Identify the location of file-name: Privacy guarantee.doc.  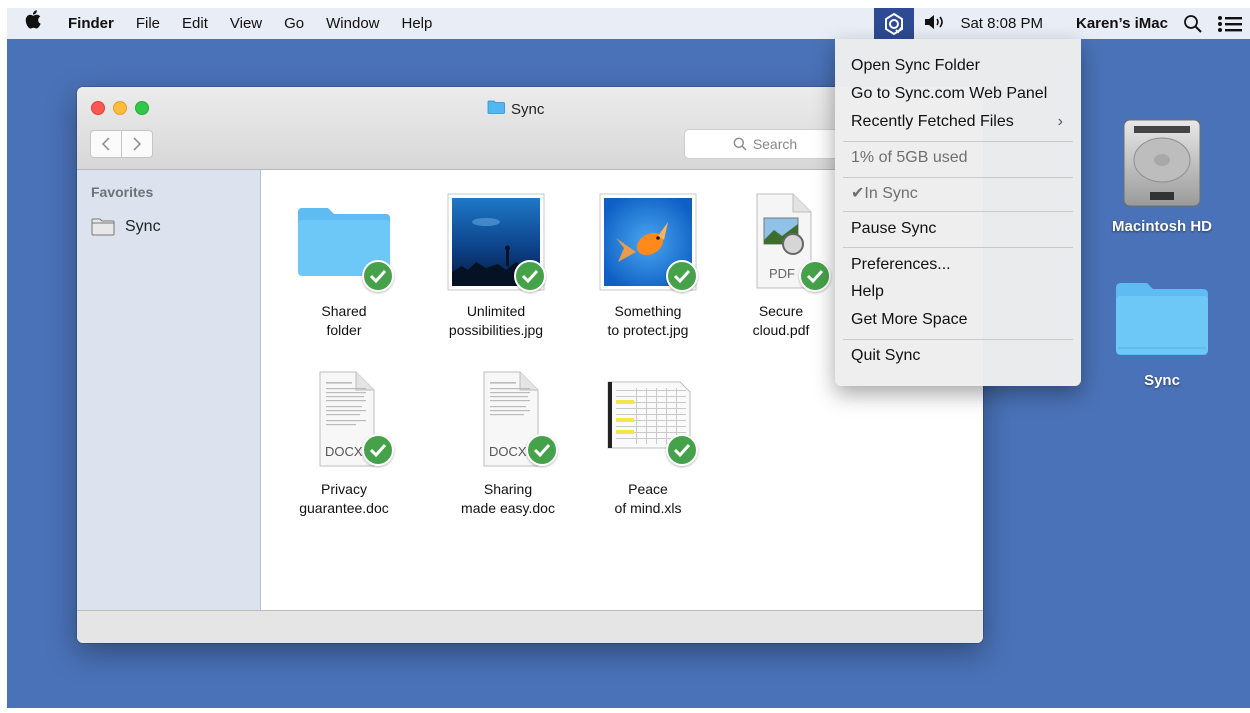
(344, 498).